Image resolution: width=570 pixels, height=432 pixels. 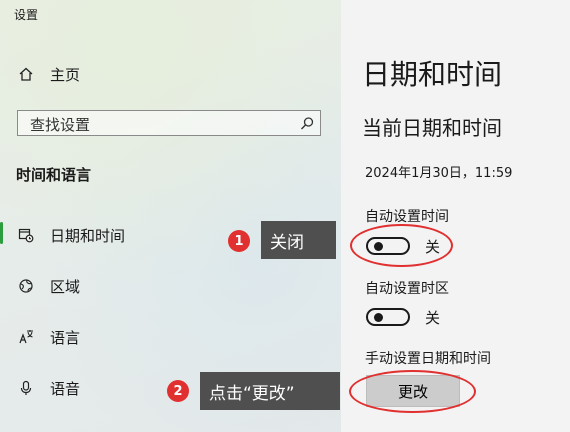 What do you see at coordinates (26, 388) in the screenshot?
I see `microphone-icon` at bounding box center [26, 388].